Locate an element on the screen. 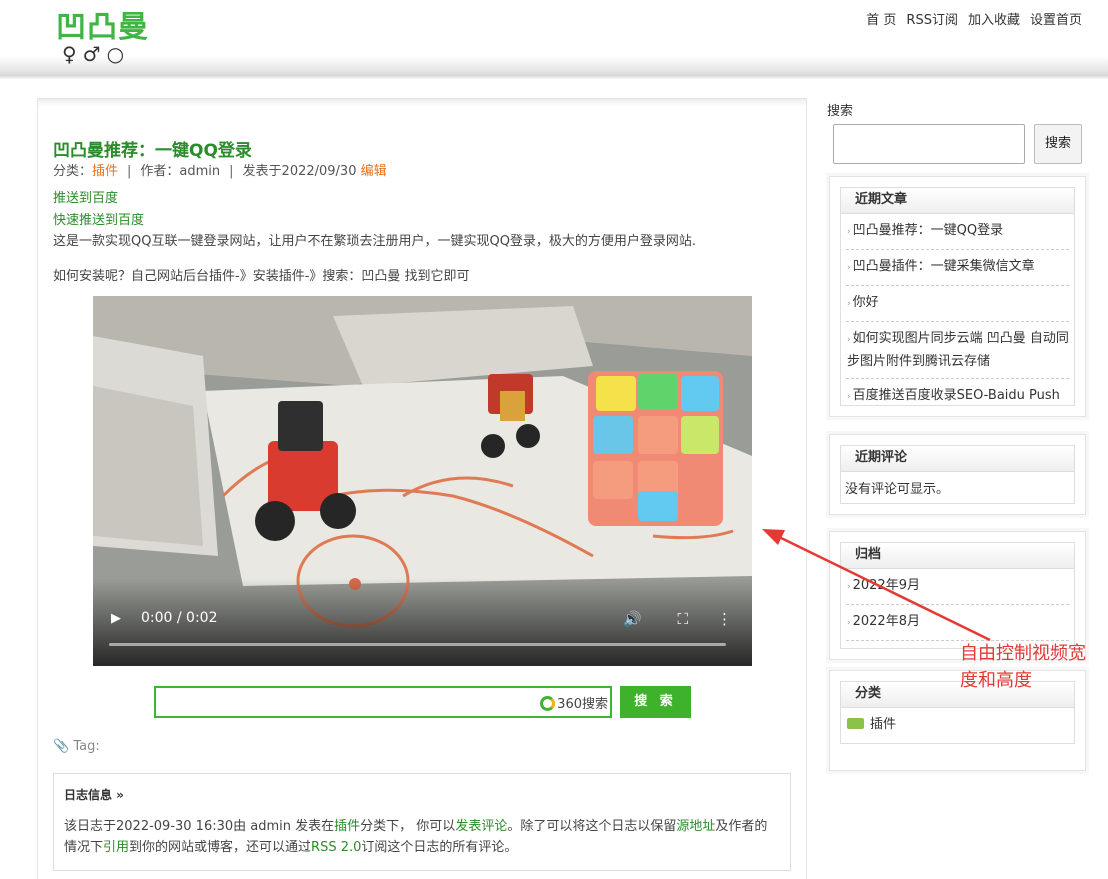 The width and height of the screenshot is (1108, 879). main-top-shade is located at coordinates (422, 103).